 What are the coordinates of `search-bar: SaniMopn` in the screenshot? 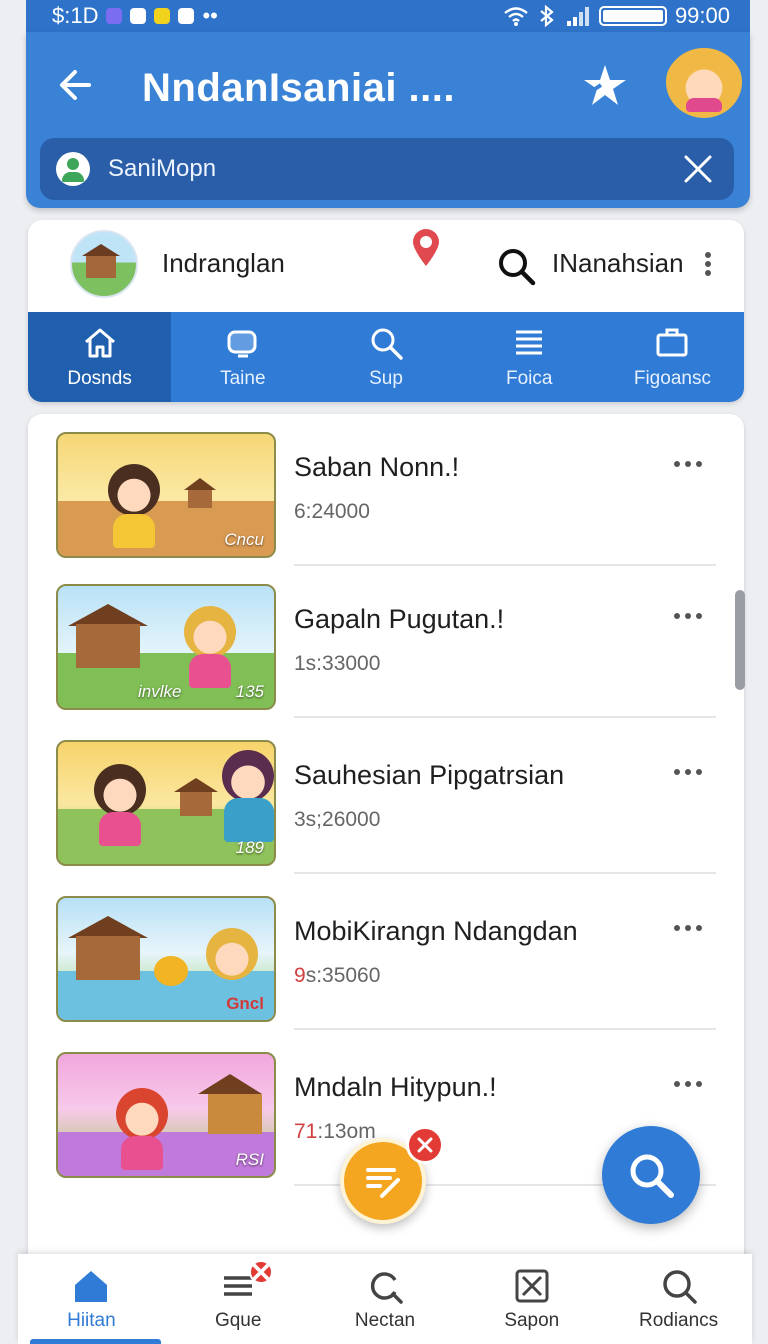 It's located at (387, 169).